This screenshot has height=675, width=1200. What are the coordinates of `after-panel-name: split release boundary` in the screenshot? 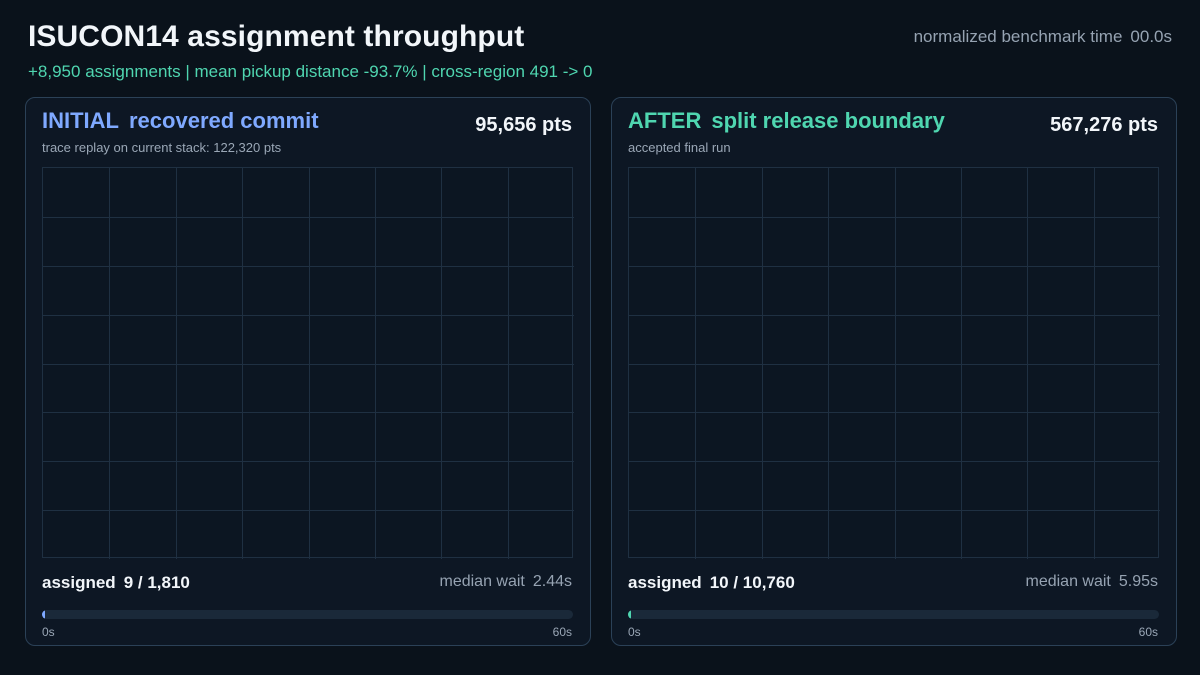 It's located at (828, 120).